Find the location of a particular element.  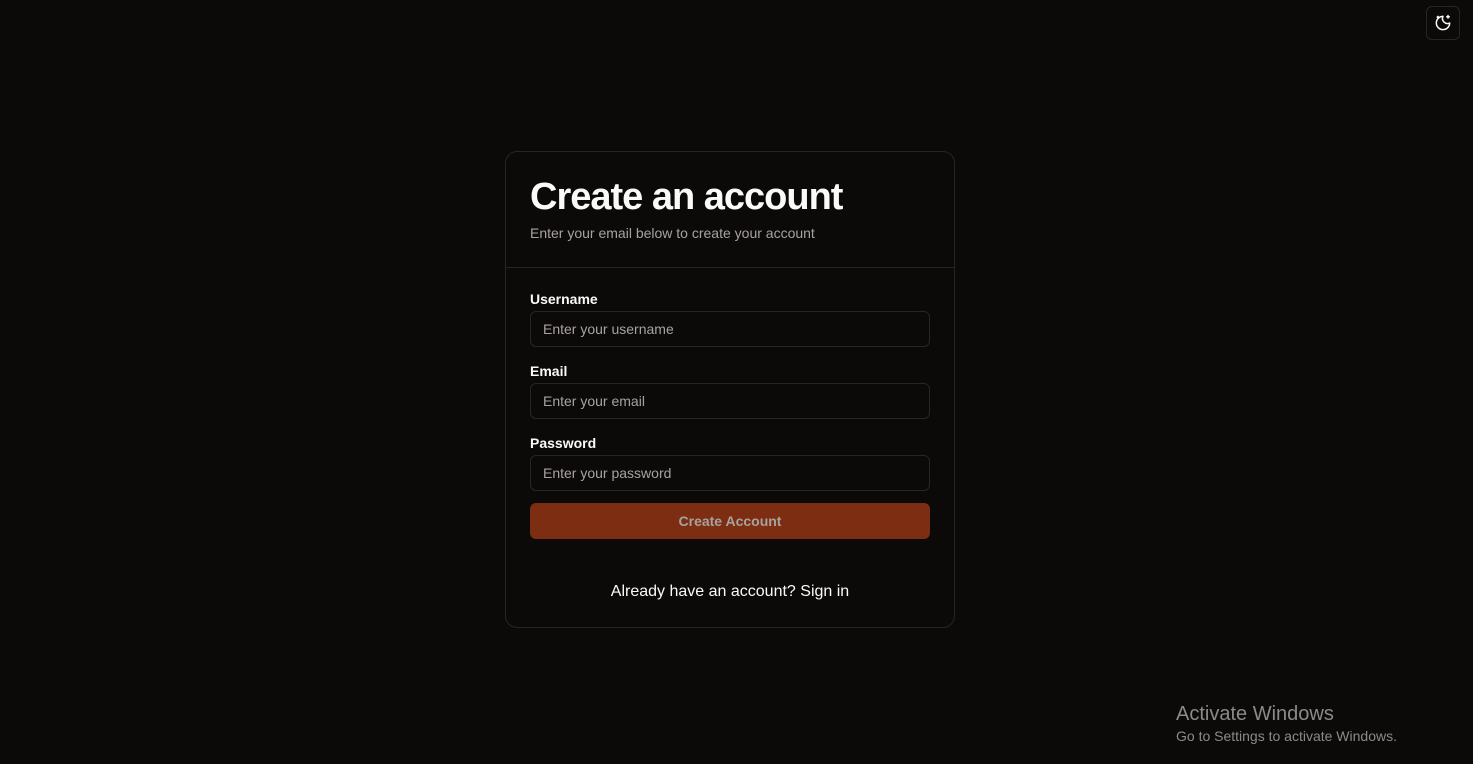

moon-stars-icon is located at coordinates (1443, 22).